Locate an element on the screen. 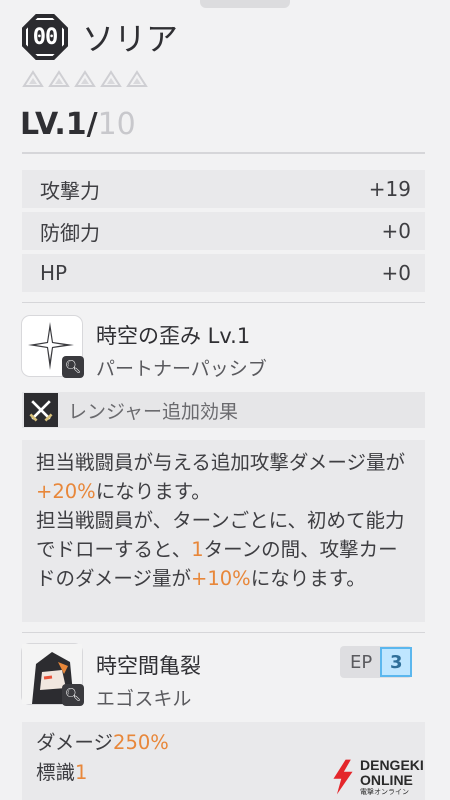  ranger-bonus-label: レンジャー追加効果 is located at coordinates (153, 411).